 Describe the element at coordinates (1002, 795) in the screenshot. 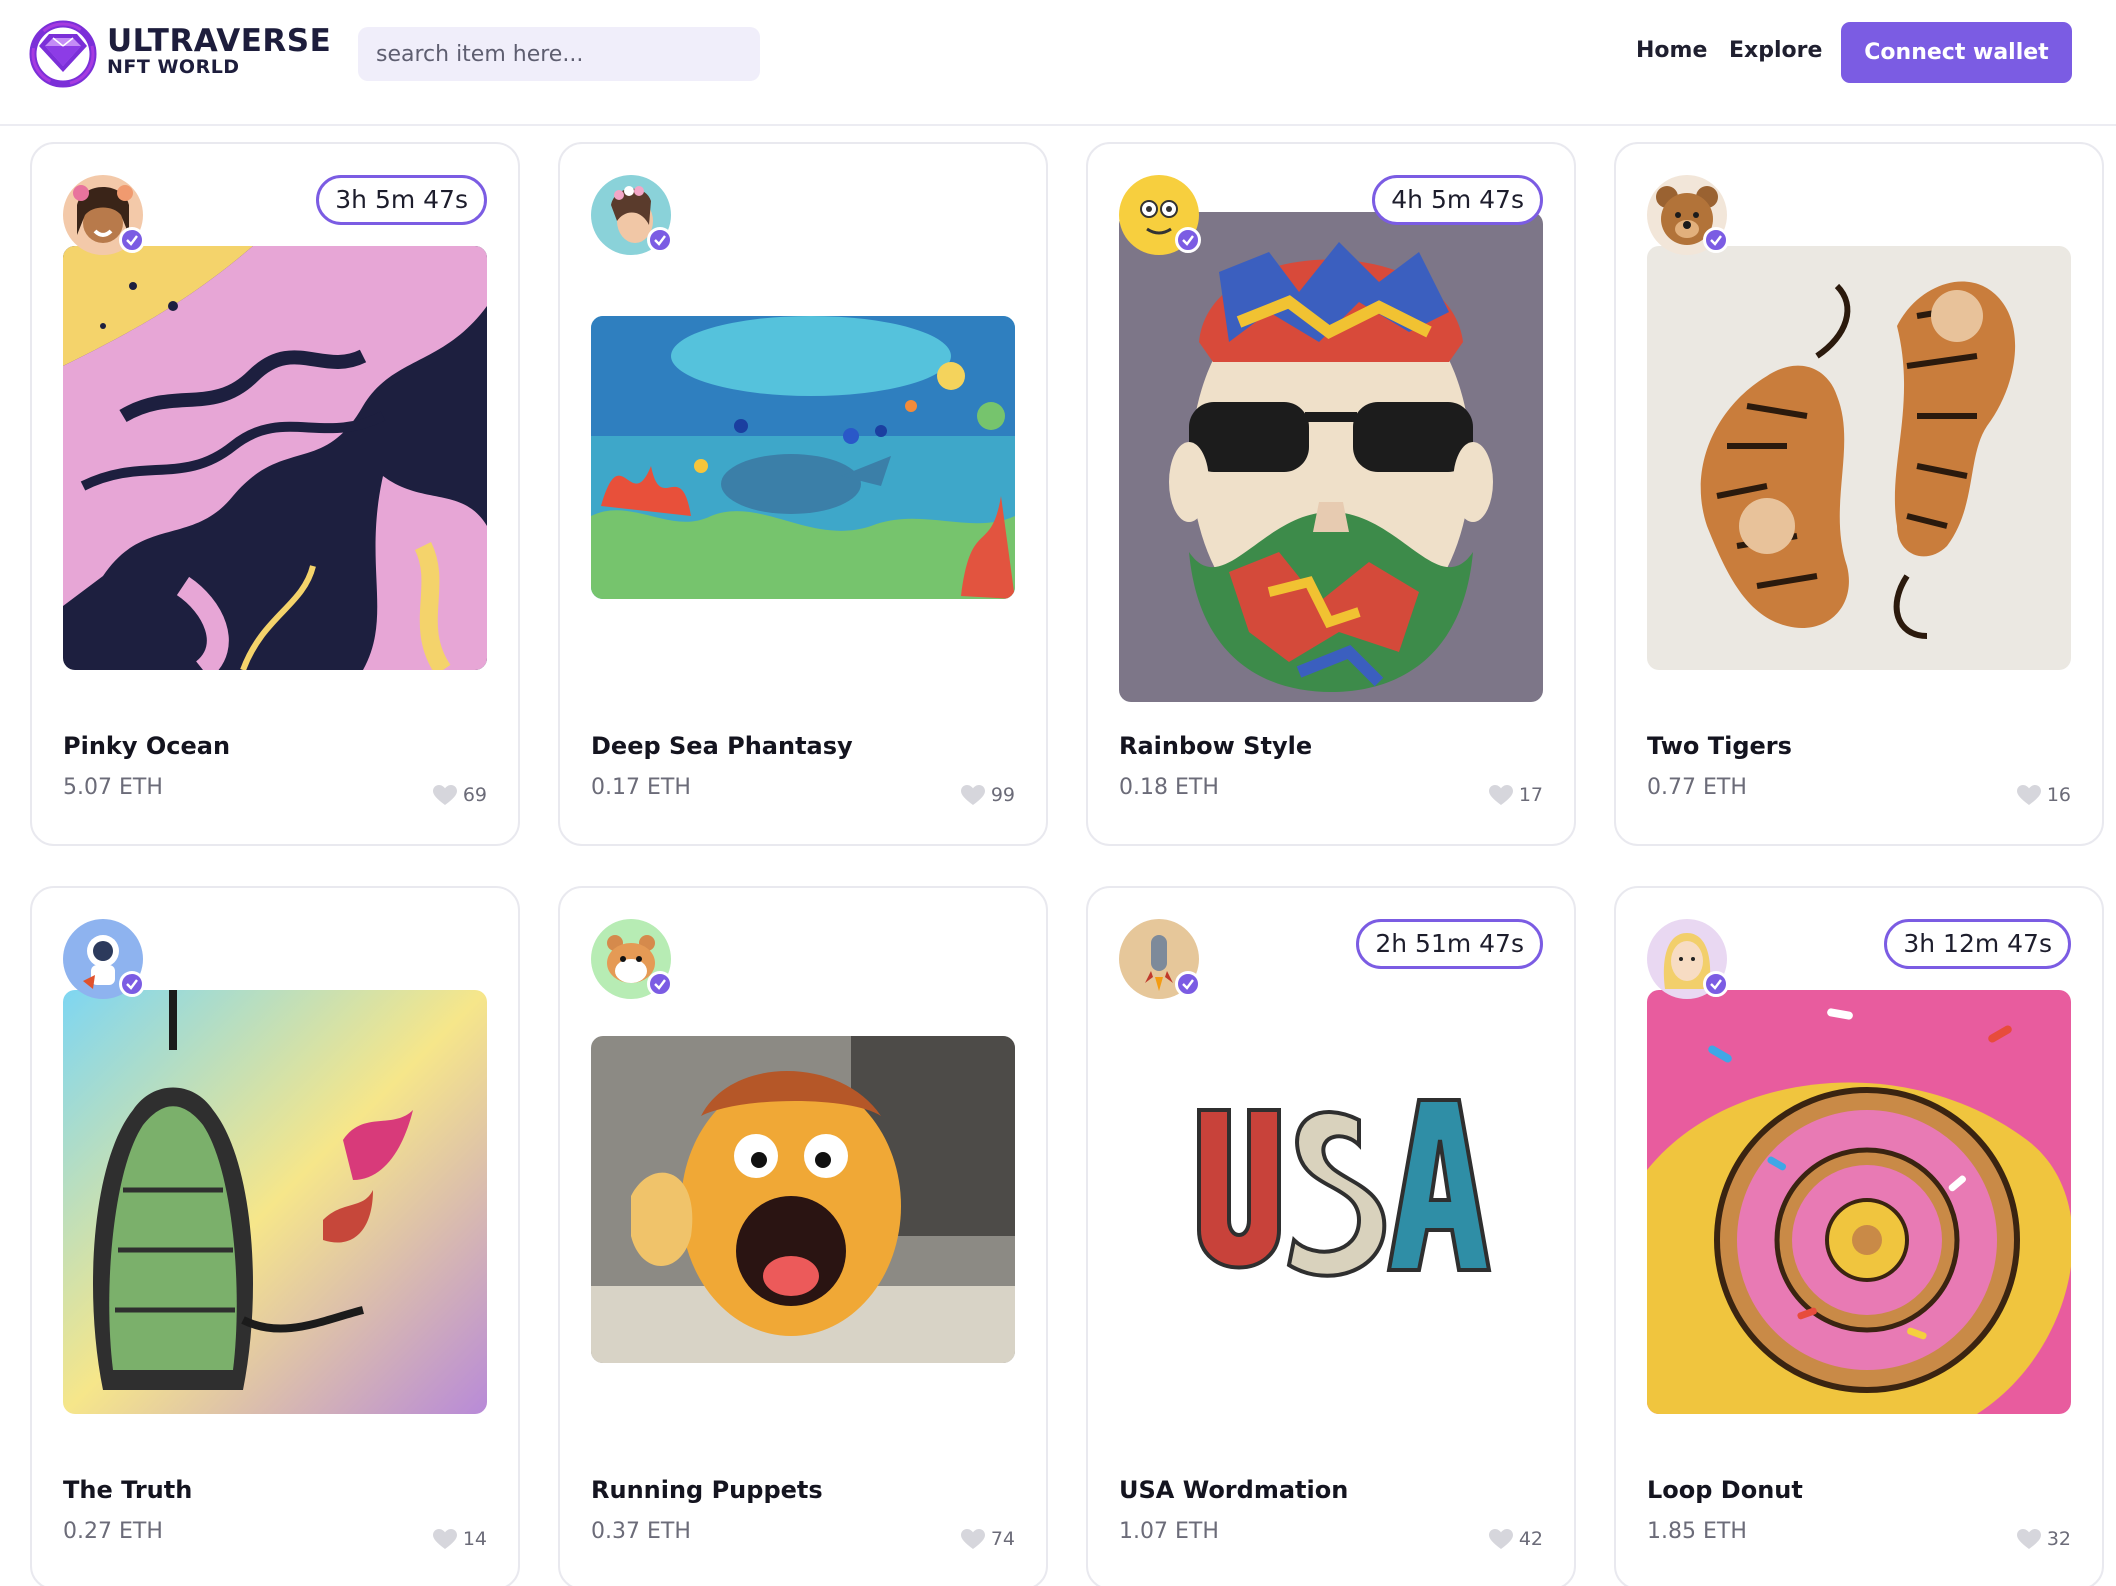

I see `like-count: 99` at that location.